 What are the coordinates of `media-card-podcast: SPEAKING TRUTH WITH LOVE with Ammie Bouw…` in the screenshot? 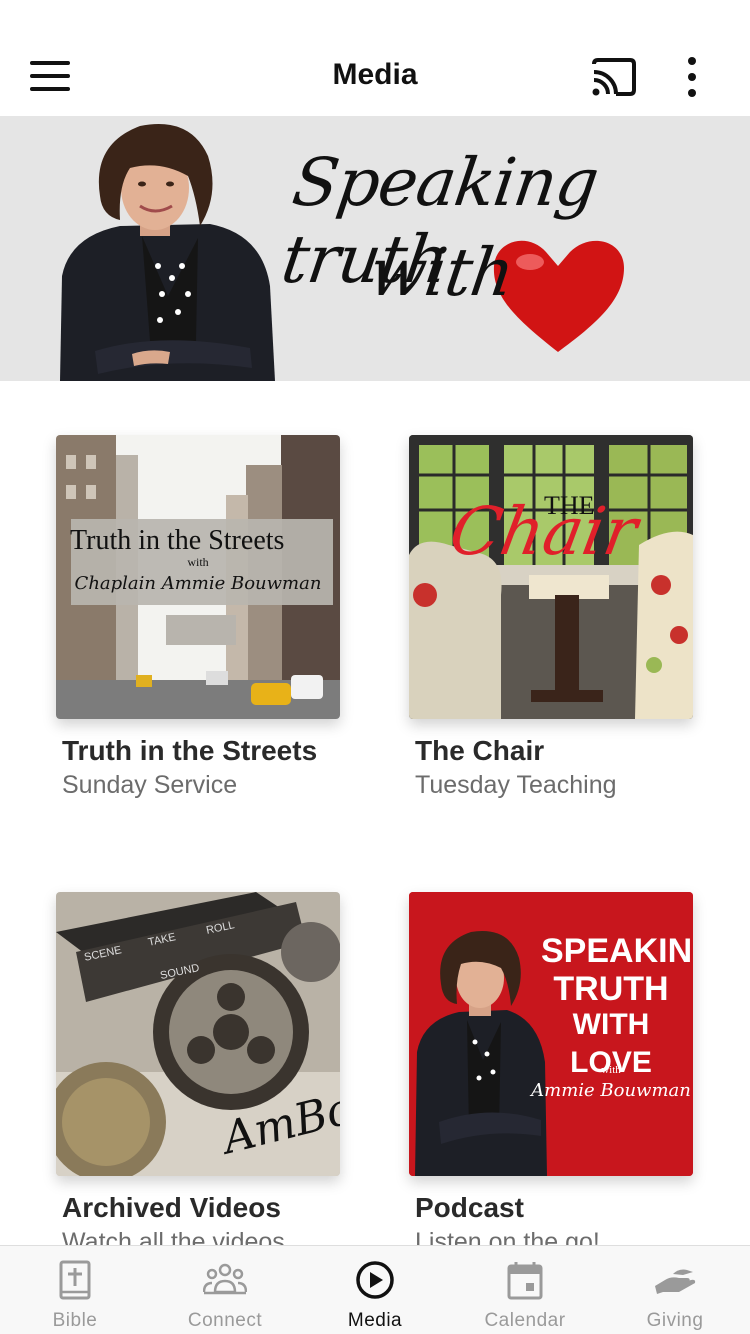 It's located at (554, 1068).